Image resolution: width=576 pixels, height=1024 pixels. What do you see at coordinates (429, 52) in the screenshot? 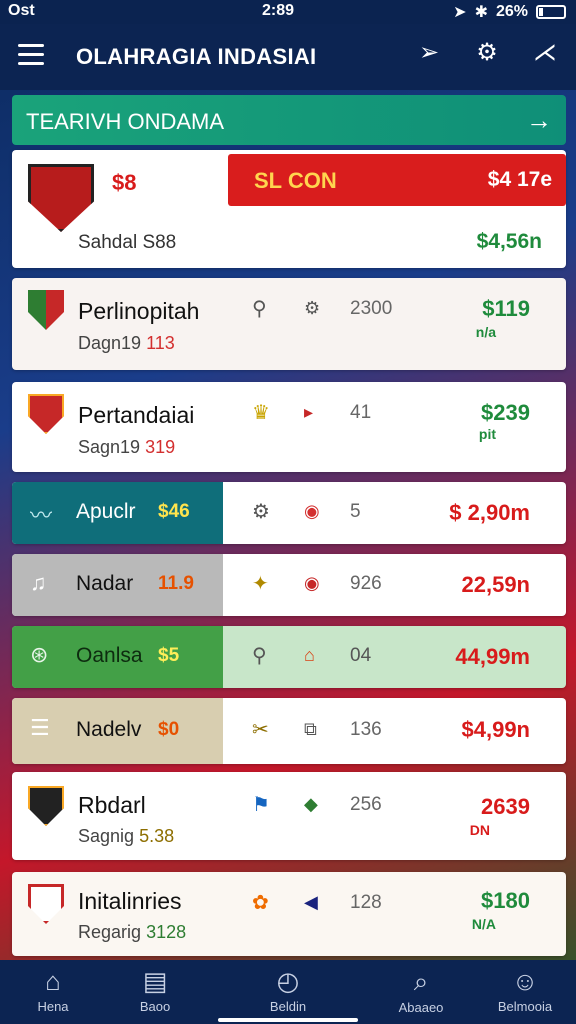
I see `send-icon: ➢` at bounding box center [429, 52].